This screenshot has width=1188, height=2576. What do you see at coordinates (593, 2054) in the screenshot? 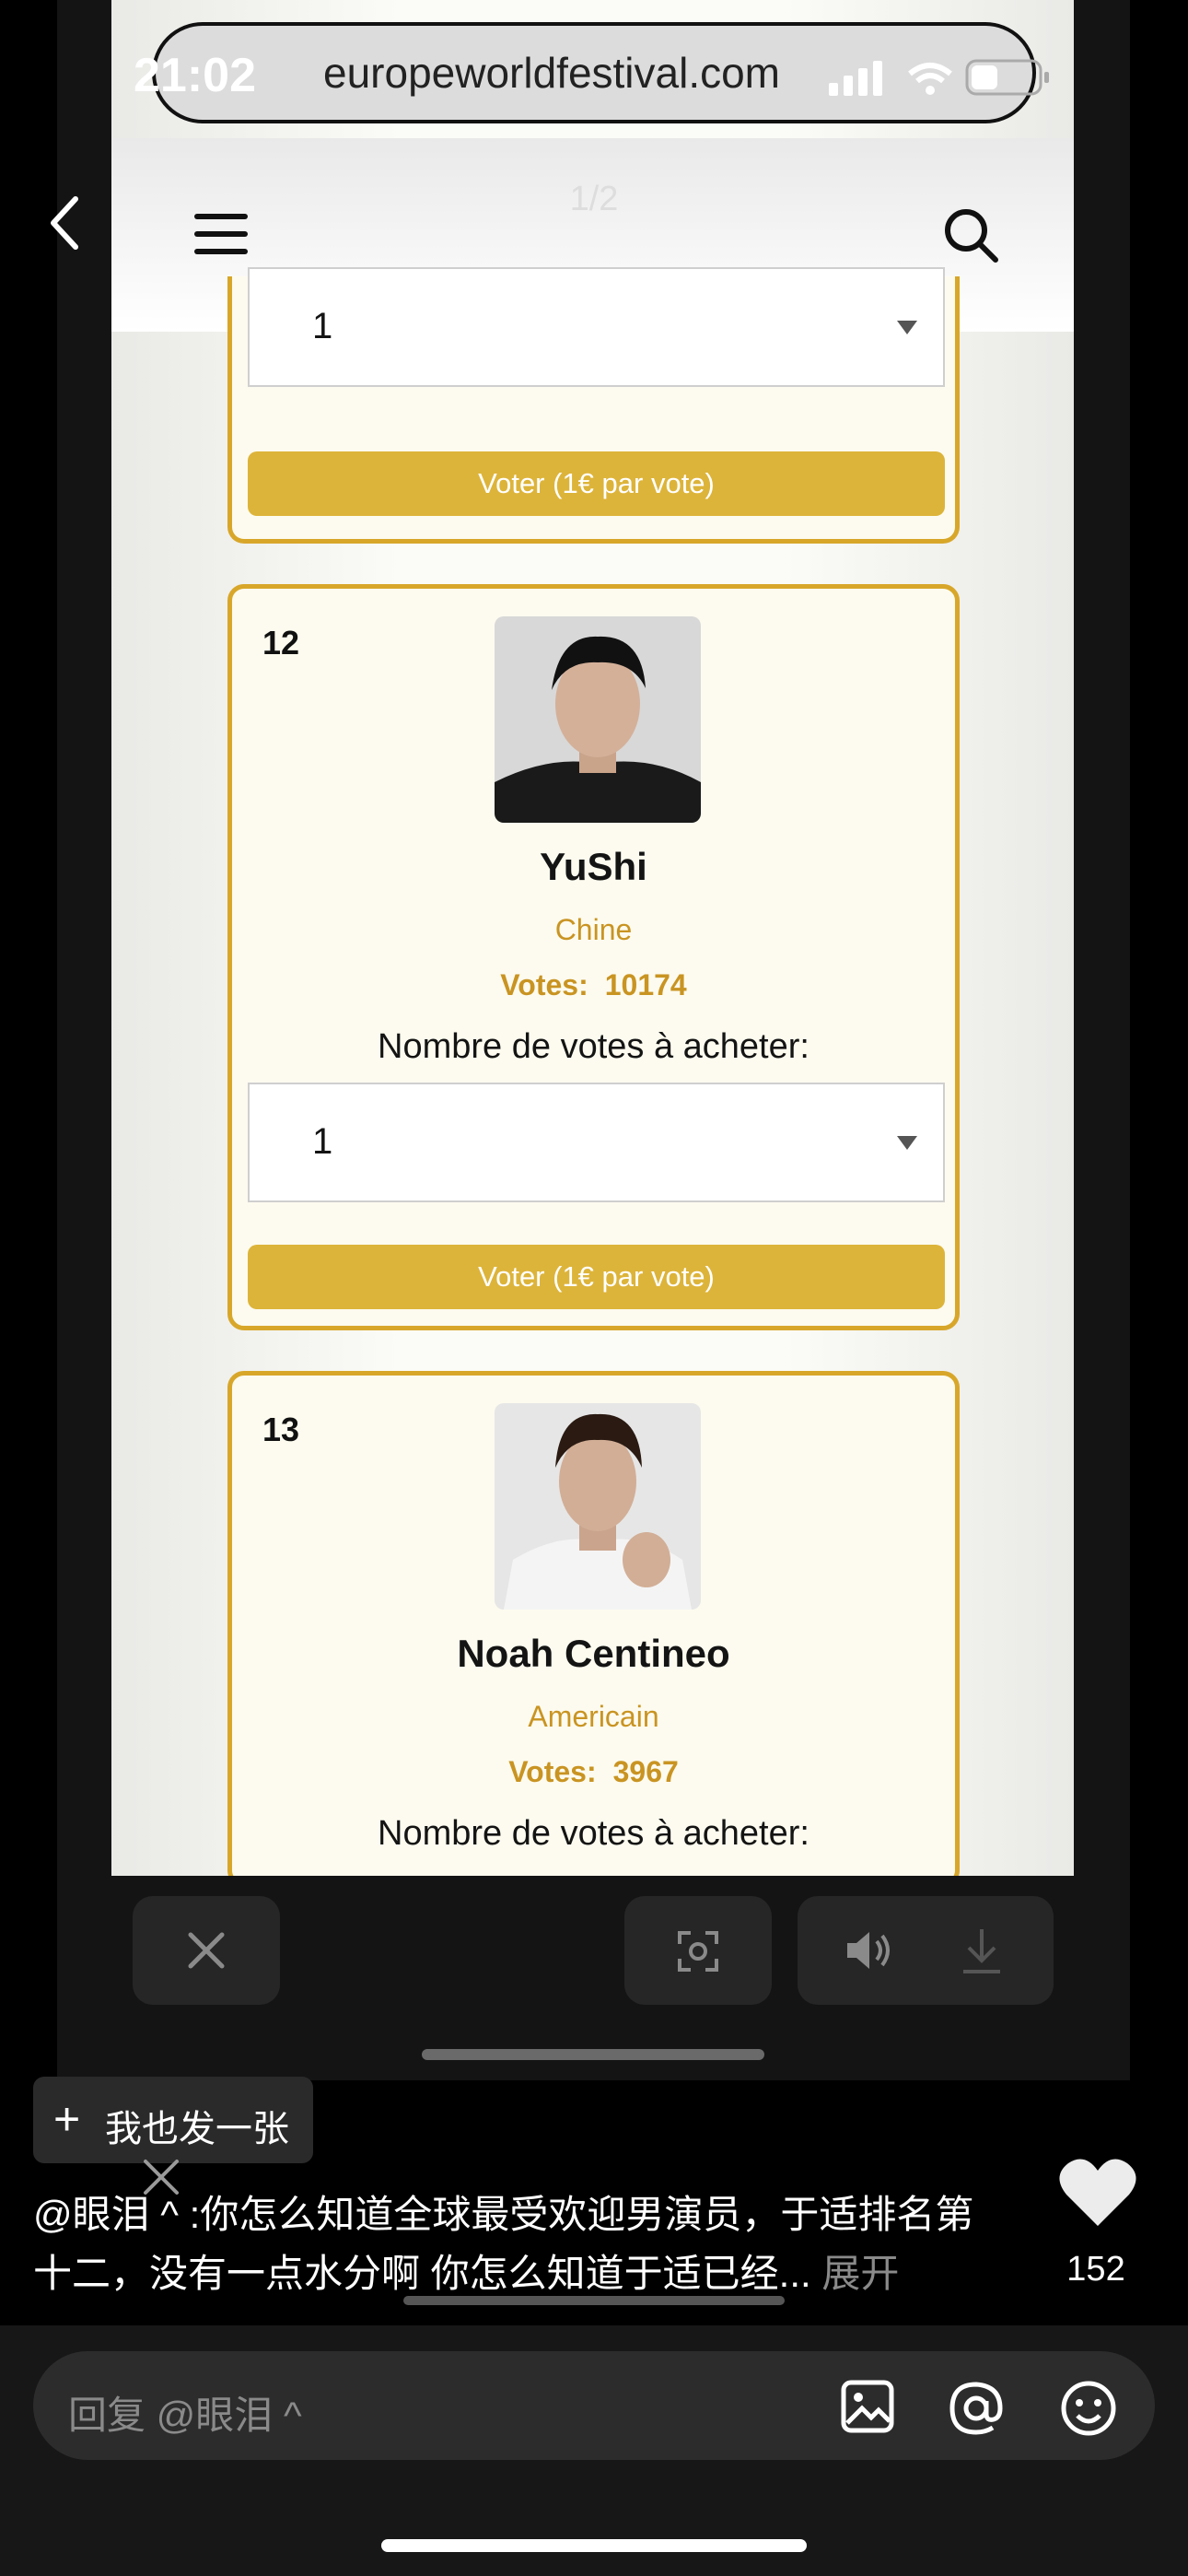
I see `viewer-handle` at bounding box center [593, 2054].